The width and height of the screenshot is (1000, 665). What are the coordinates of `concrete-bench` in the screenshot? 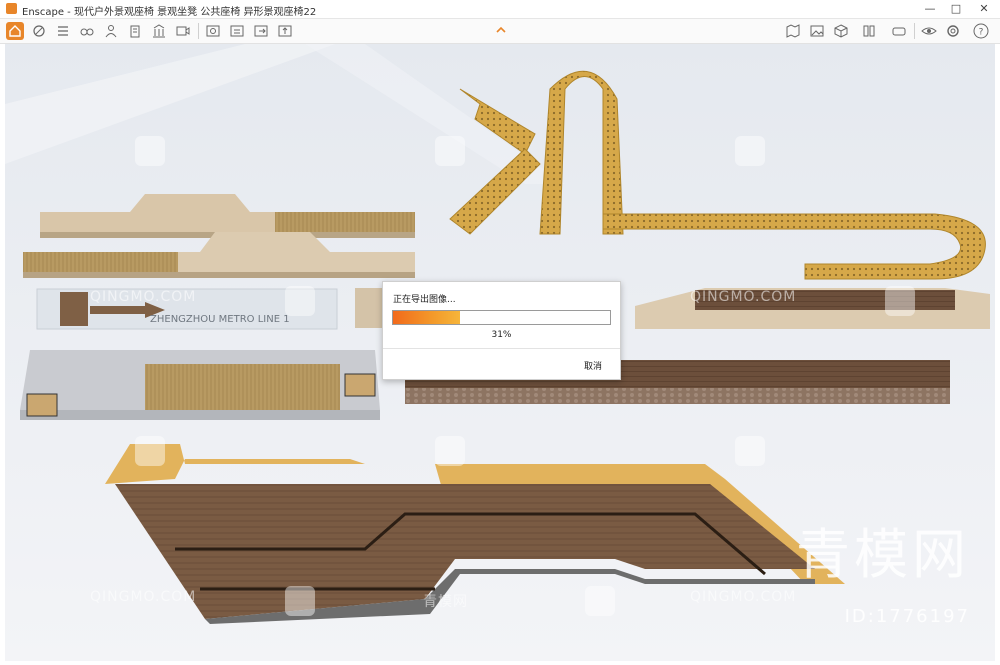 It's located at (200, 385).